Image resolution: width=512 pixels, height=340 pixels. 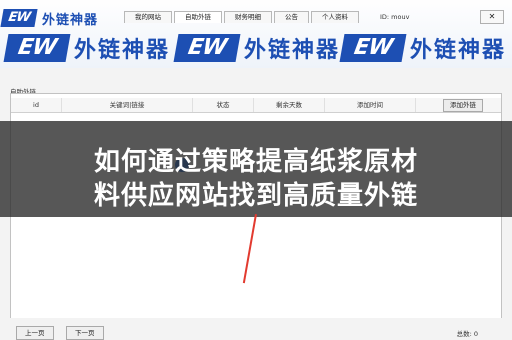 I want to click on column-status: 状态, so click(x=223, y=105).